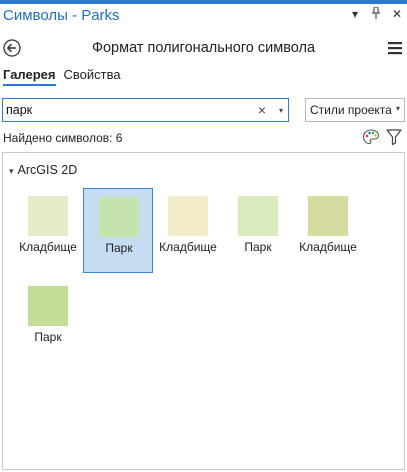 Image resolution: width=407 pixels, height=472 pixels. Describe the element at coordinates (203, 48) in the screenshot. I see `header-title: Формат полигонального символа` at that location.